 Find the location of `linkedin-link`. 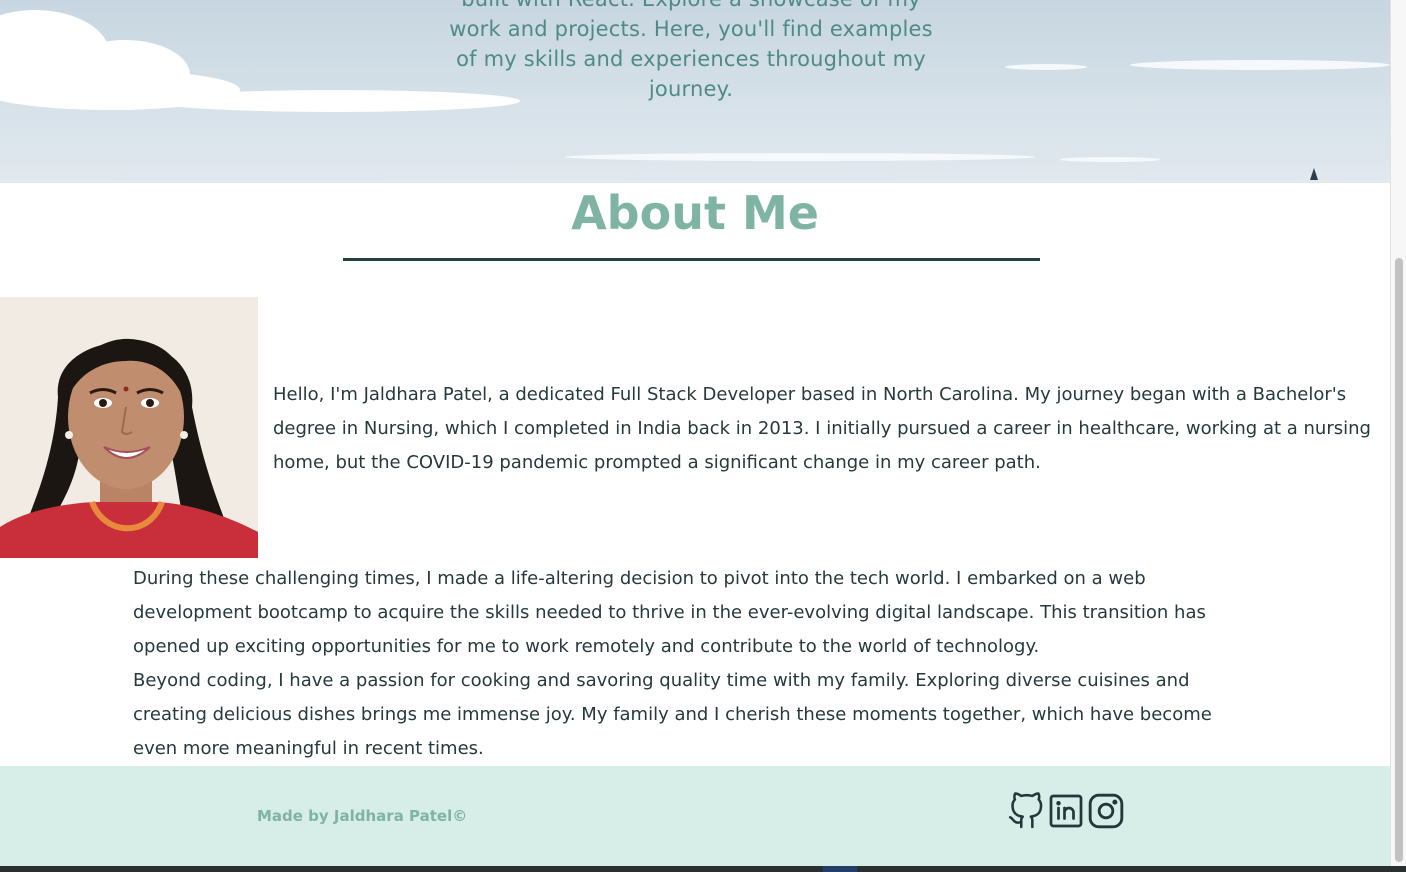

linkedin-link is located at coordinates (1067, 811).